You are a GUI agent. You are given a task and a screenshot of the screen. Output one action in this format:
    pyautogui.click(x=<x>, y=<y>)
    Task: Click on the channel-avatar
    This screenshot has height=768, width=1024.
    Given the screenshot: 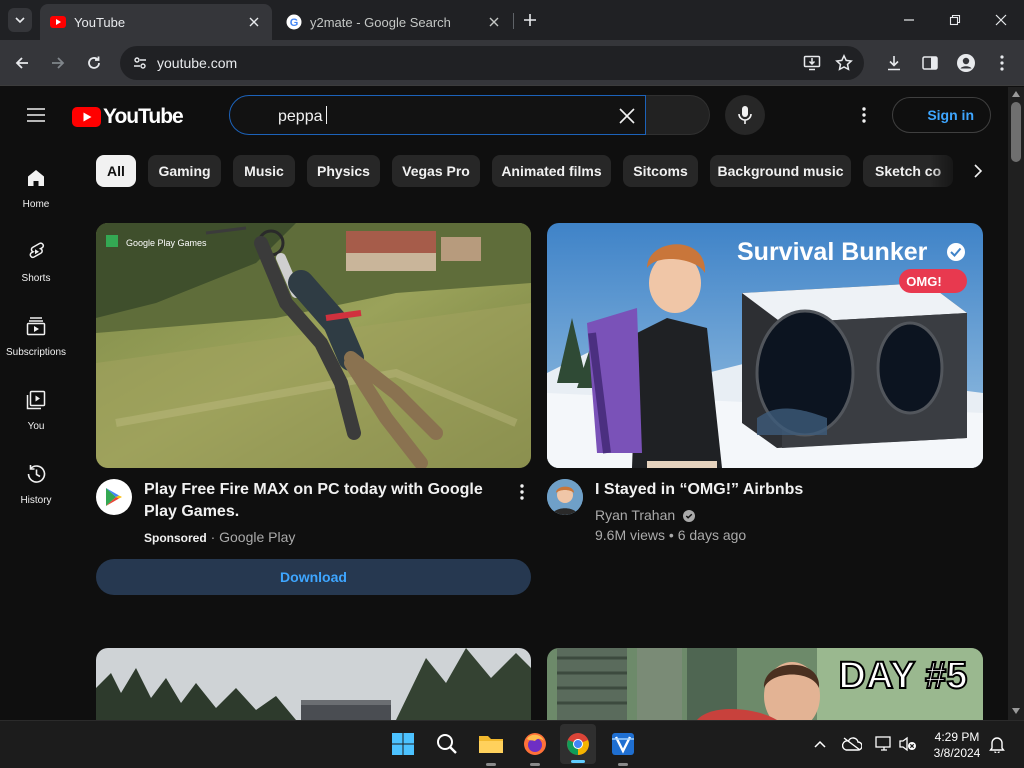 What is the action you would take?
    pyautogui.click(x=565, y=497)
    